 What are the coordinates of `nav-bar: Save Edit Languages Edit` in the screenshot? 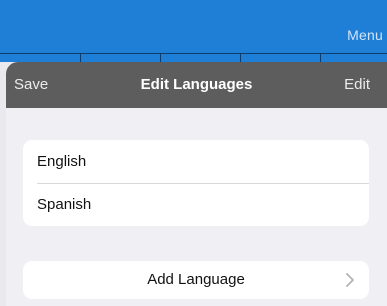 It's located at (196, 85).